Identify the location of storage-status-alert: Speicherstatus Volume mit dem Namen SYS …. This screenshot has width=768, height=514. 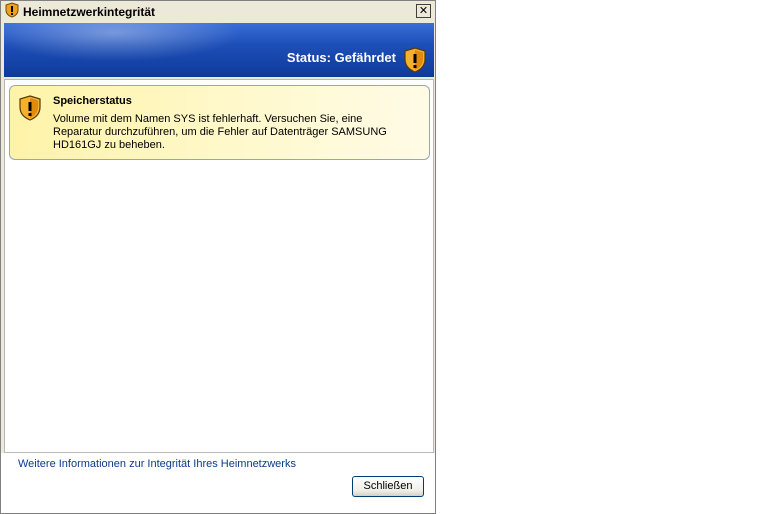
(219, 122).